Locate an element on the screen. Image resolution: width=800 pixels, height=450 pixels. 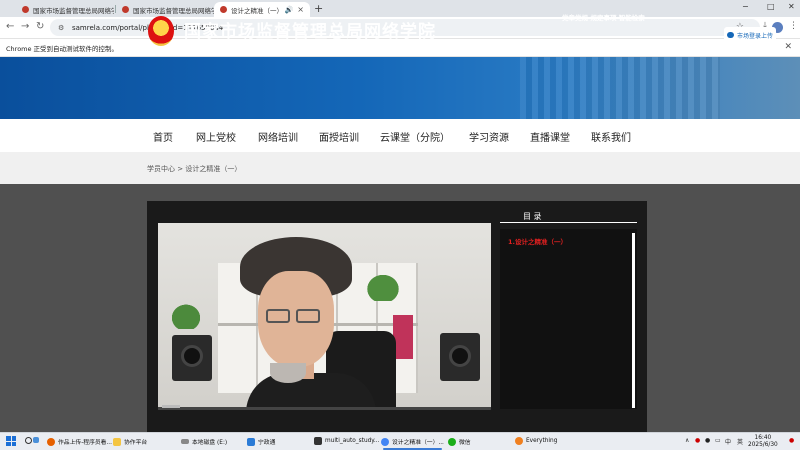
catalog-list is located at coordinates (568, 319).